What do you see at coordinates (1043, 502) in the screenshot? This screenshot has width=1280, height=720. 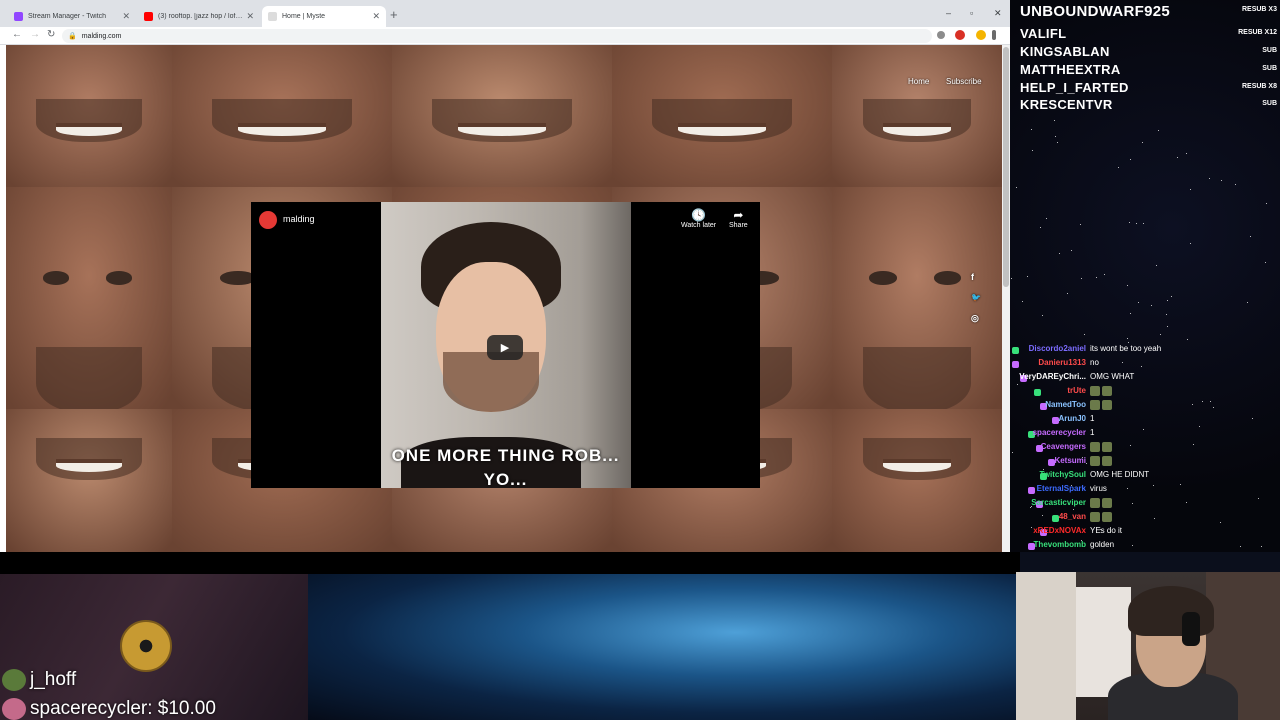 I see `chat-username: Sarcasticviper` at bounding box center [1043, 502].